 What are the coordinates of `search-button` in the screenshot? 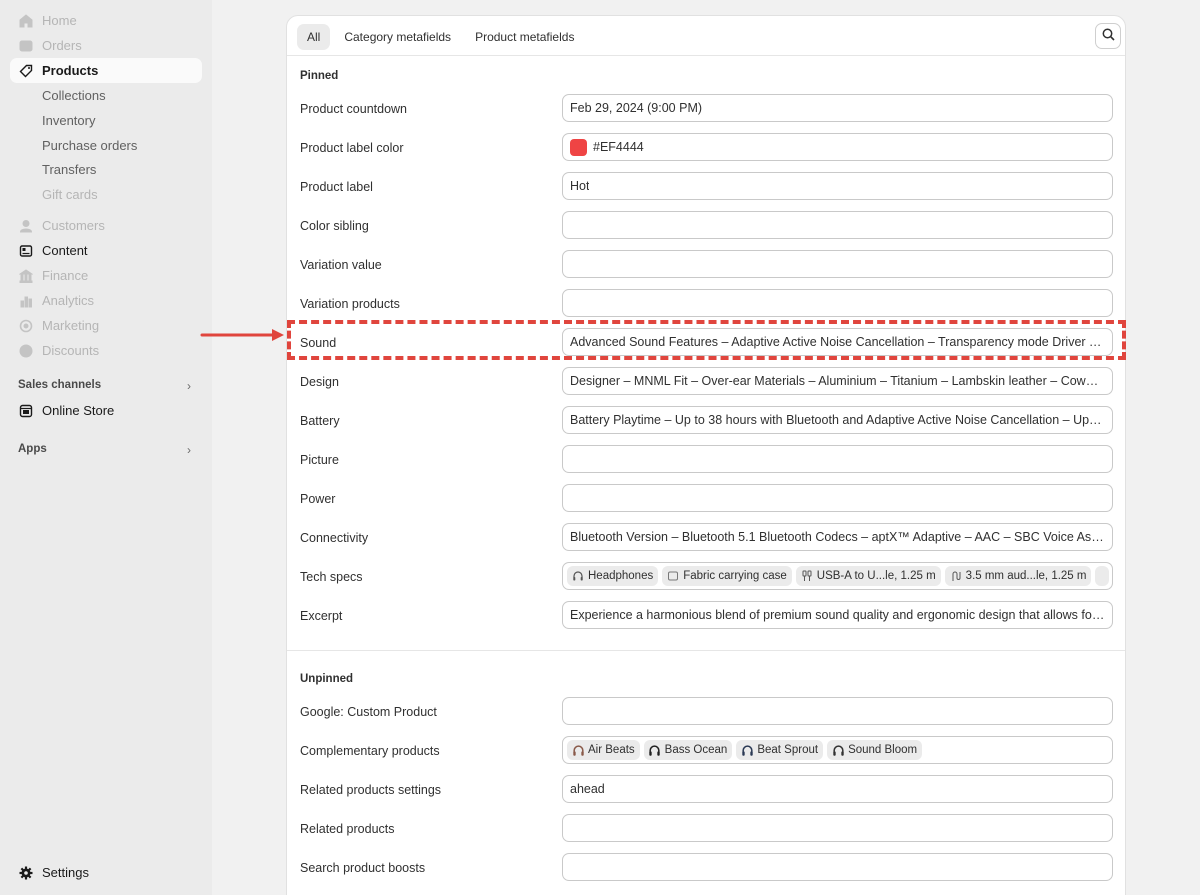 It's located at (1108, 36).